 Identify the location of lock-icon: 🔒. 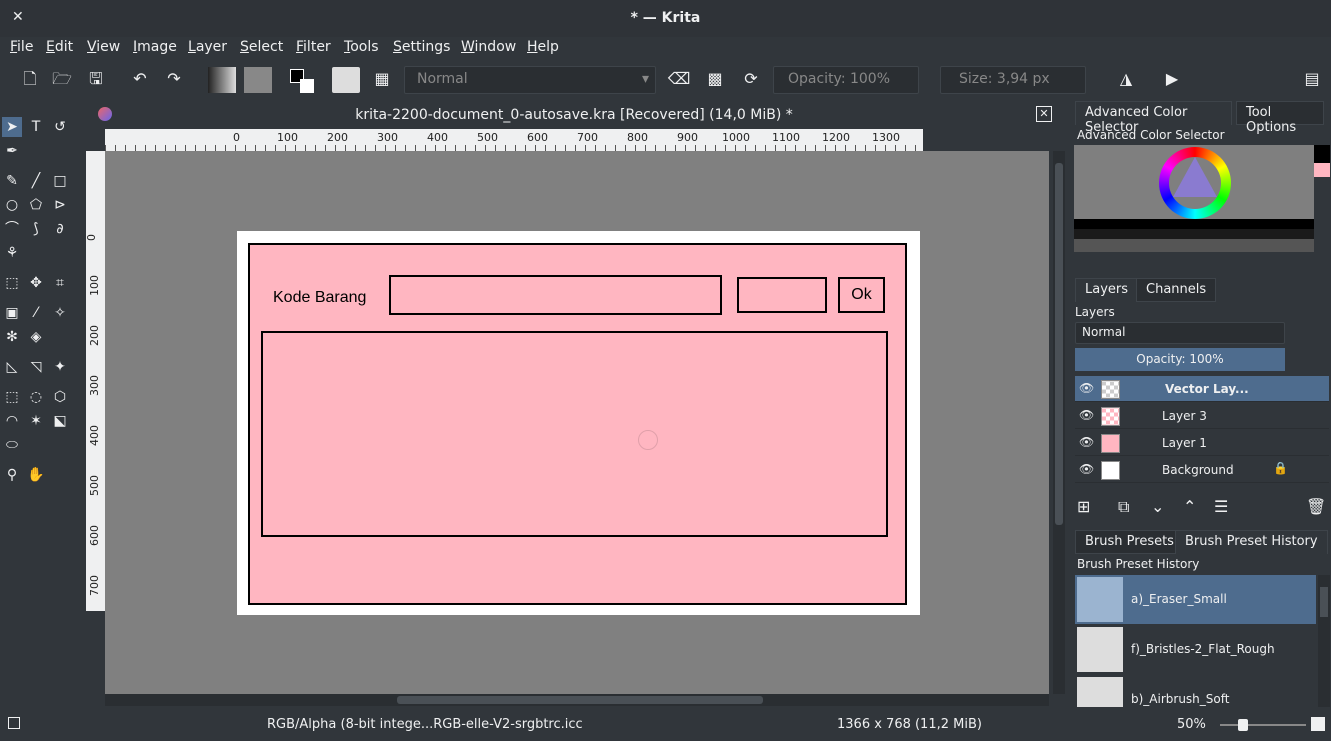
(1280, 468).